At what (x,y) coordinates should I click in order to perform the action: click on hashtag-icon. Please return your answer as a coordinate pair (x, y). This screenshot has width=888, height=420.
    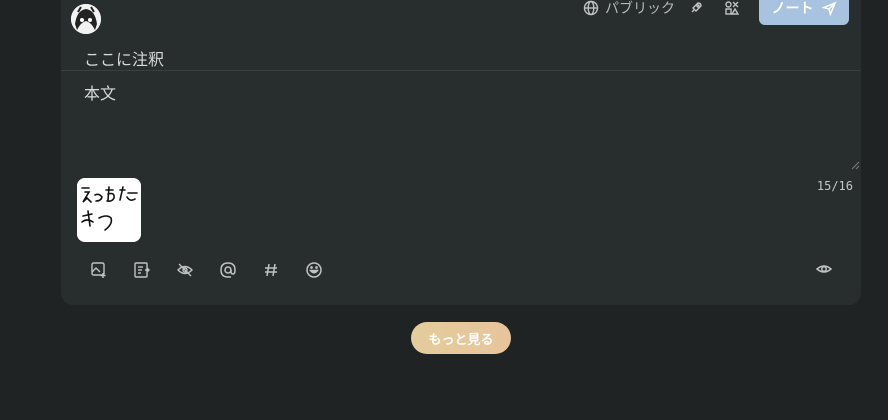
    Looking at the image, I should click on (271, 270).